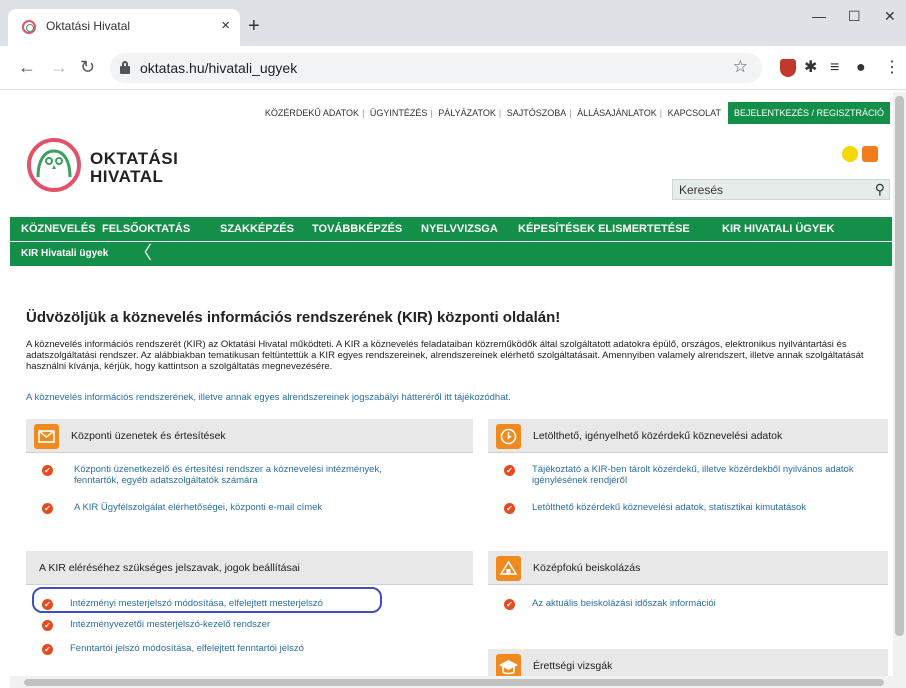 The image size is (906, 688). I want to click on forward-button: →, so click(59, 67).